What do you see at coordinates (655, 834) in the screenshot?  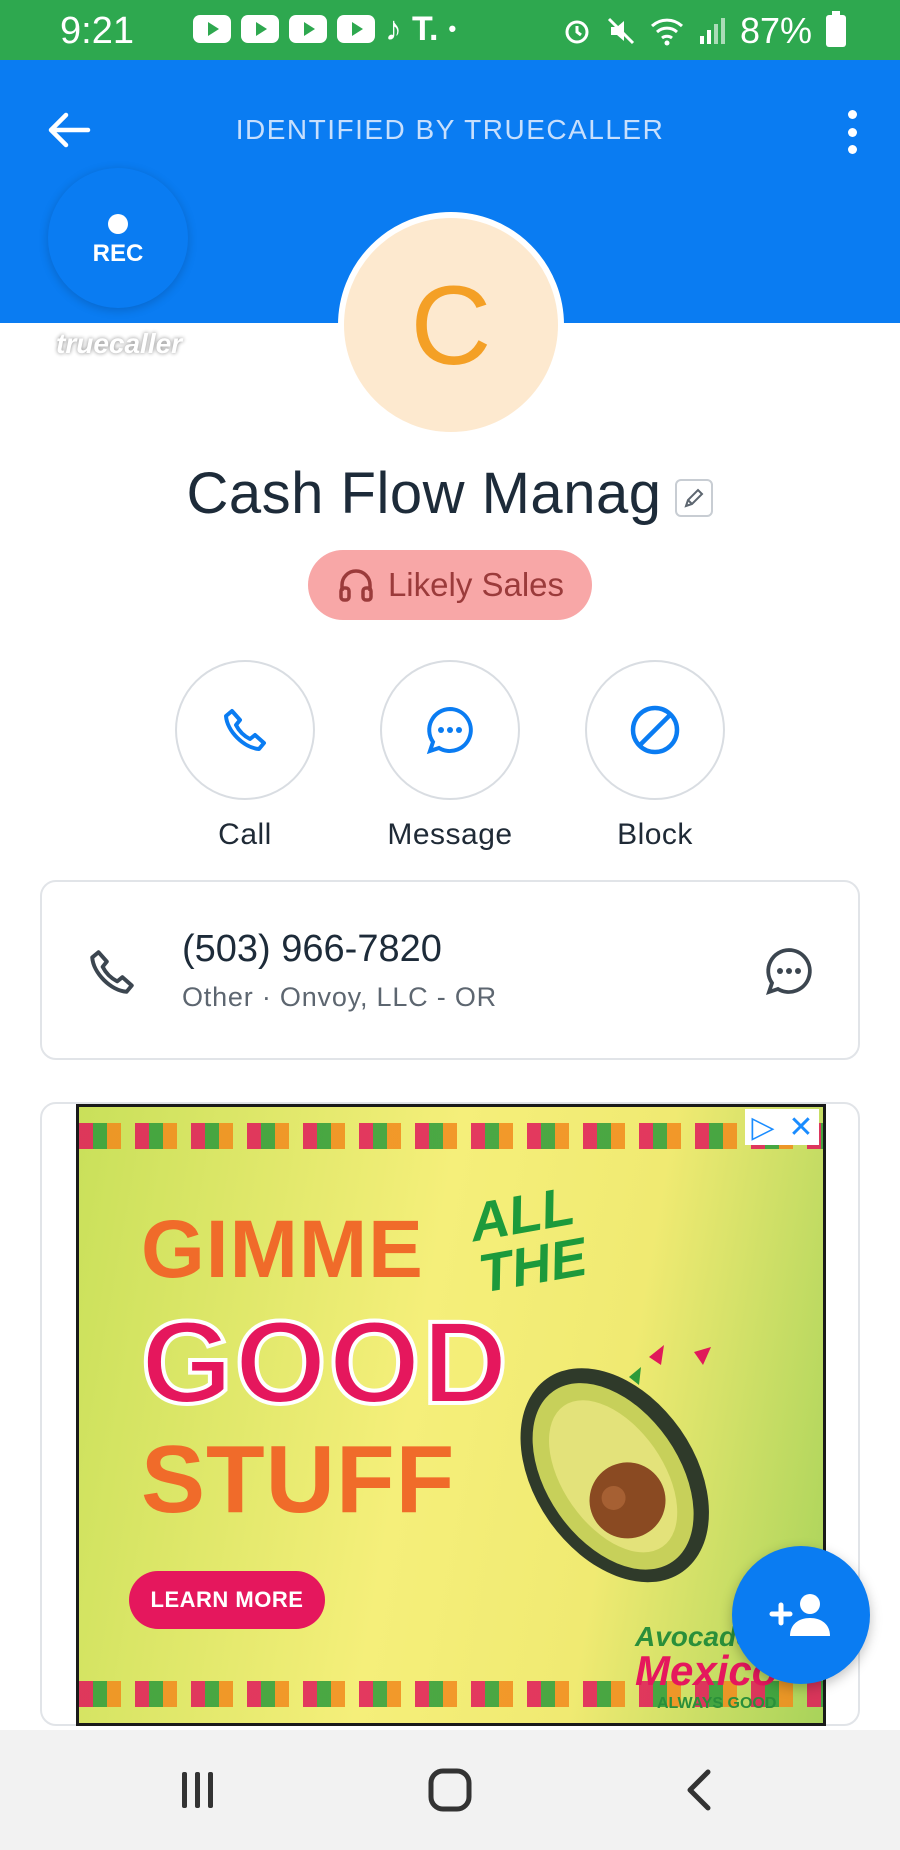 I see `block-label: Block` at bounding box center [655, 834].